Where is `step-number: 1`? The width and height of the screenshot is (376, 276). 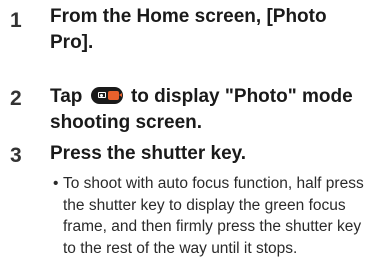 step-number: 1 is located at coordinates (16, 20).